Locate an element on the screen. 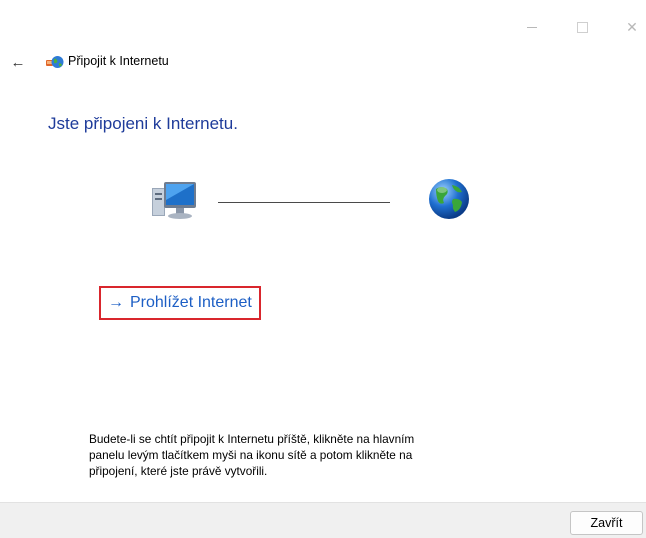 The height and width of the screenshot is (538, 646). window-title: Připojit k Internetu is located at coordinates (118, 61).